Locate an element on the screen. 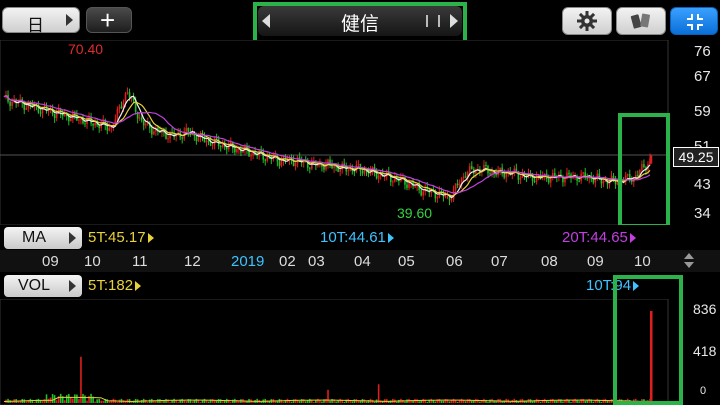  add-button: + is located at coordinates (109, 20).